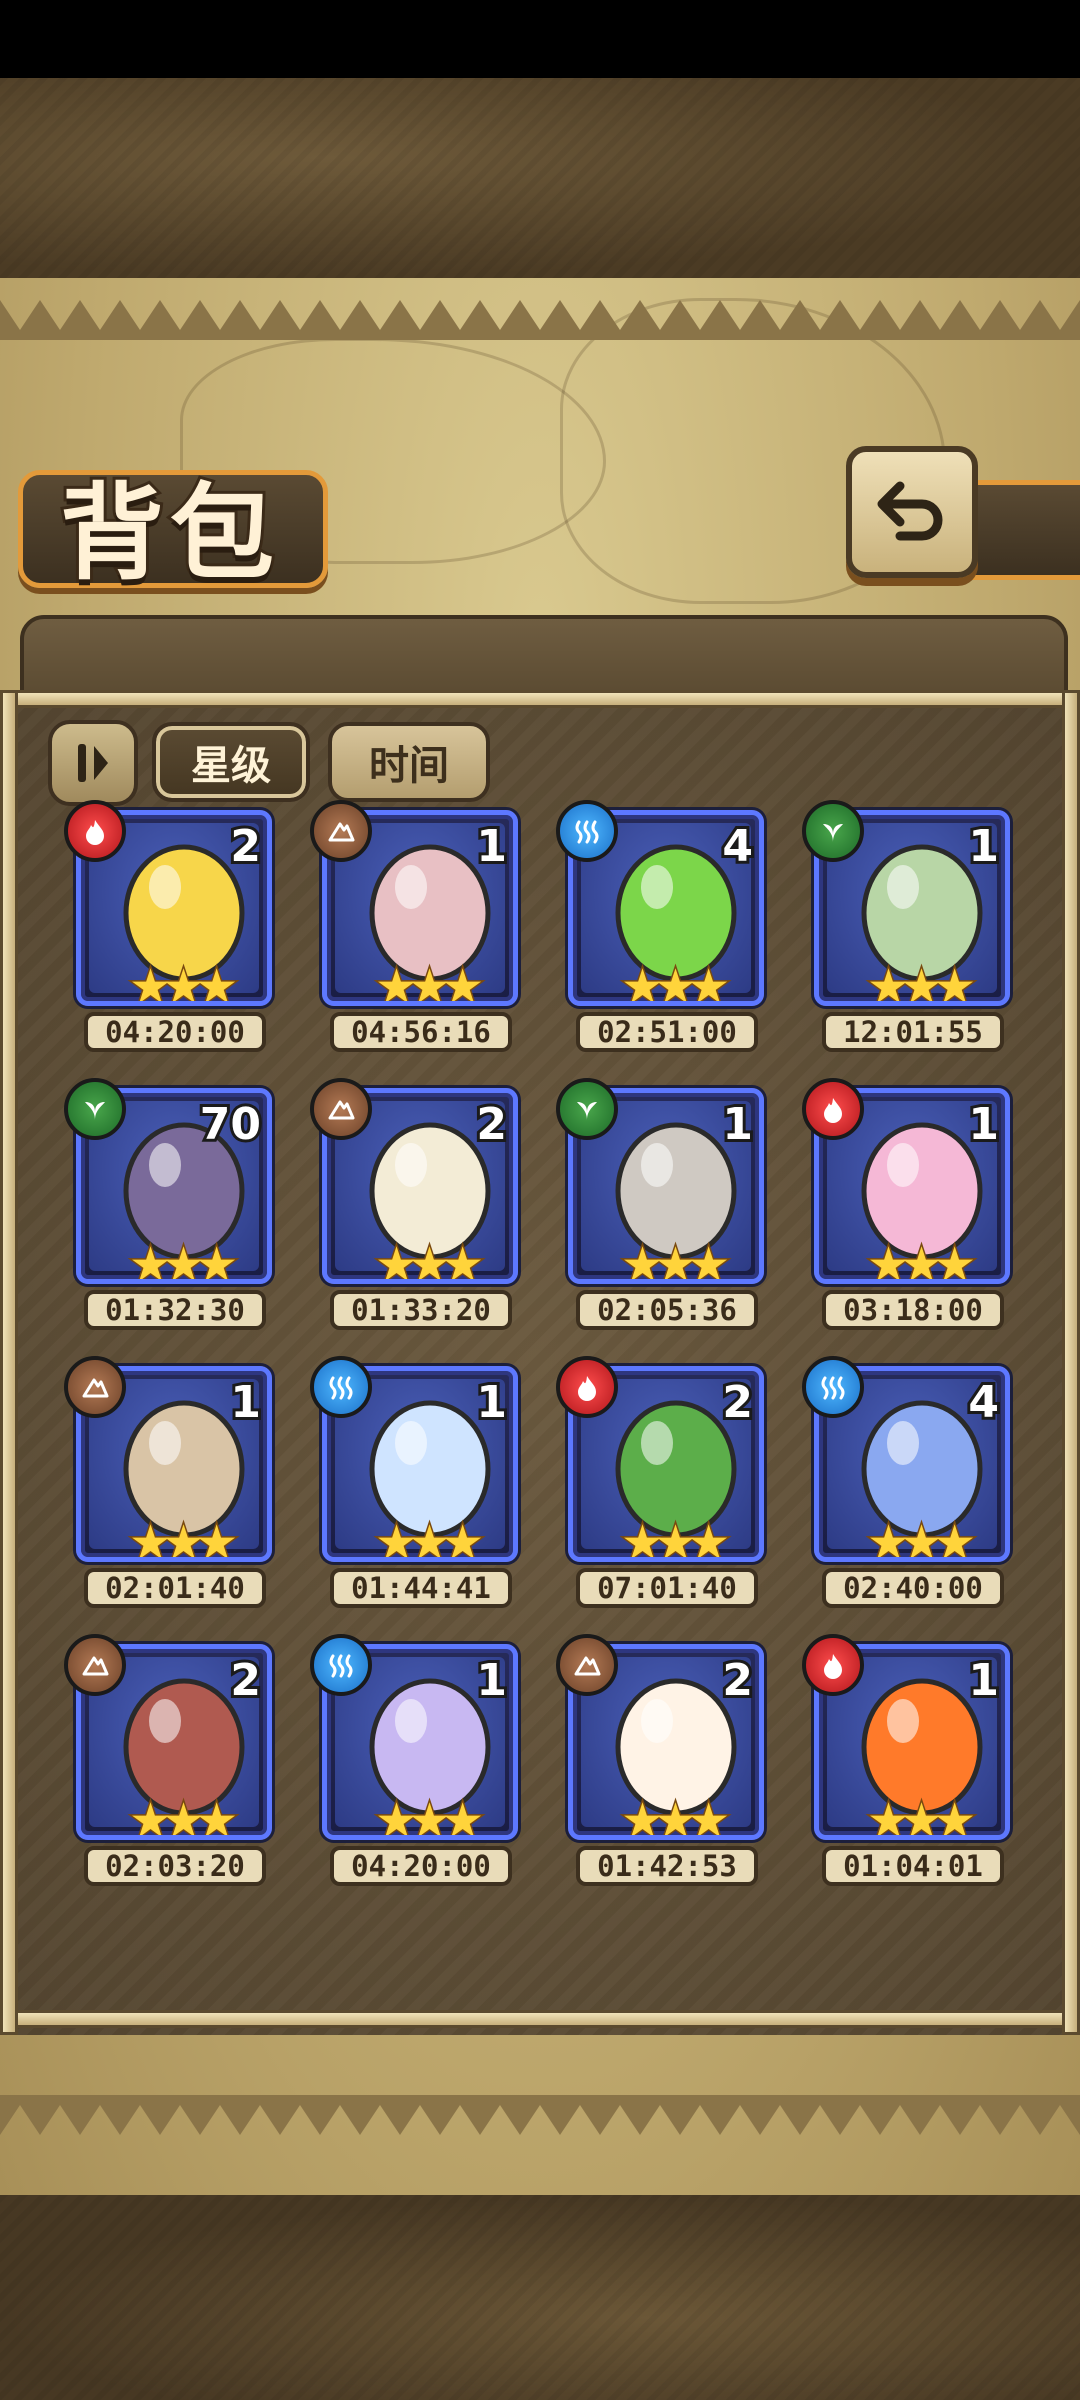 This screenshot has height=2400, width=1080. Describe the element at coordinates (421, 1032) in the screenshot. I see `hatch-timer: 04:56:16` at that location.